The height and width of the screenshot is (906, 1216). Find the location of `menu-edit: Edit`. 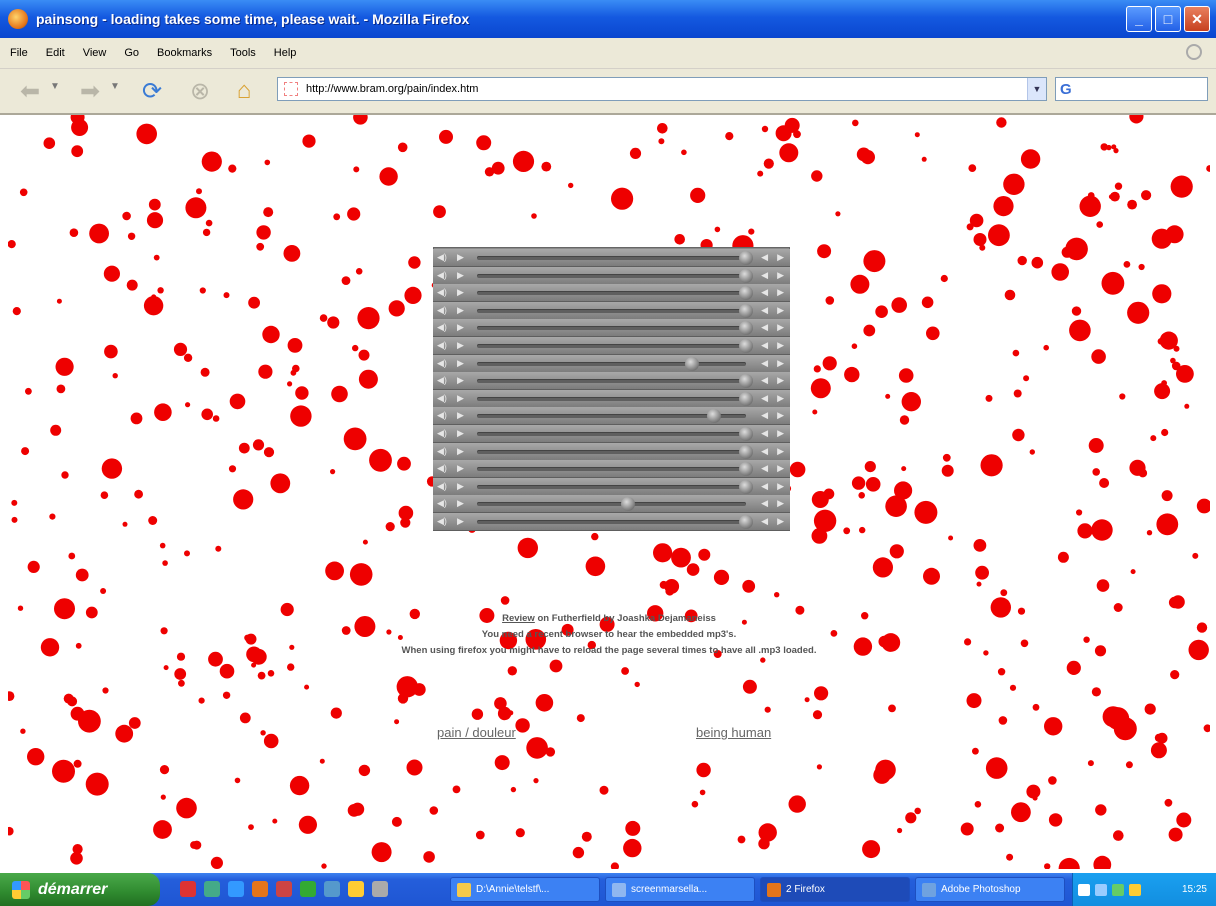

menu-edit: Edit is located at coordinates (55, 53).